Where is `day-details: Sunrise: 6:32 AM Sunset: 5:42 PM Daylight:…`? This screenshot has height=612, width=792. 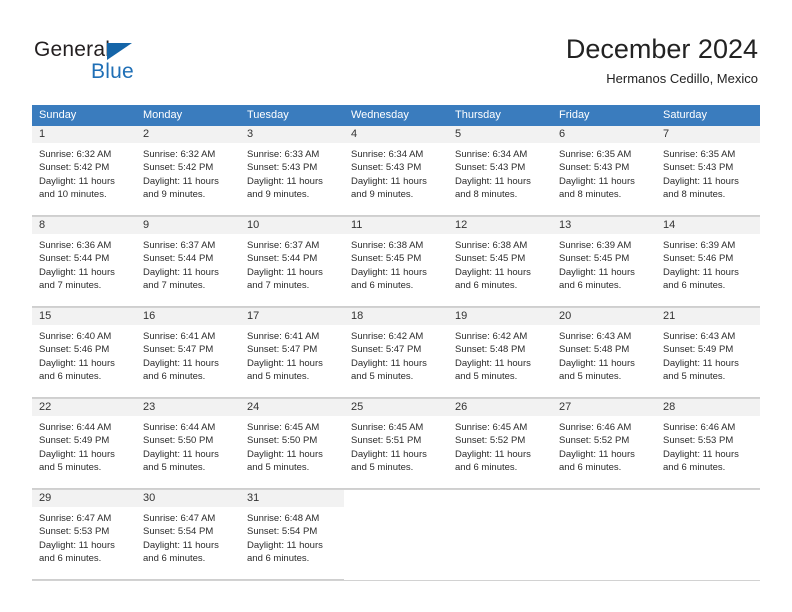
day-details: Sunrise: 6:32 AM Sunset: 5:42 PM Daylight:… is located at coordinates (84, 172).